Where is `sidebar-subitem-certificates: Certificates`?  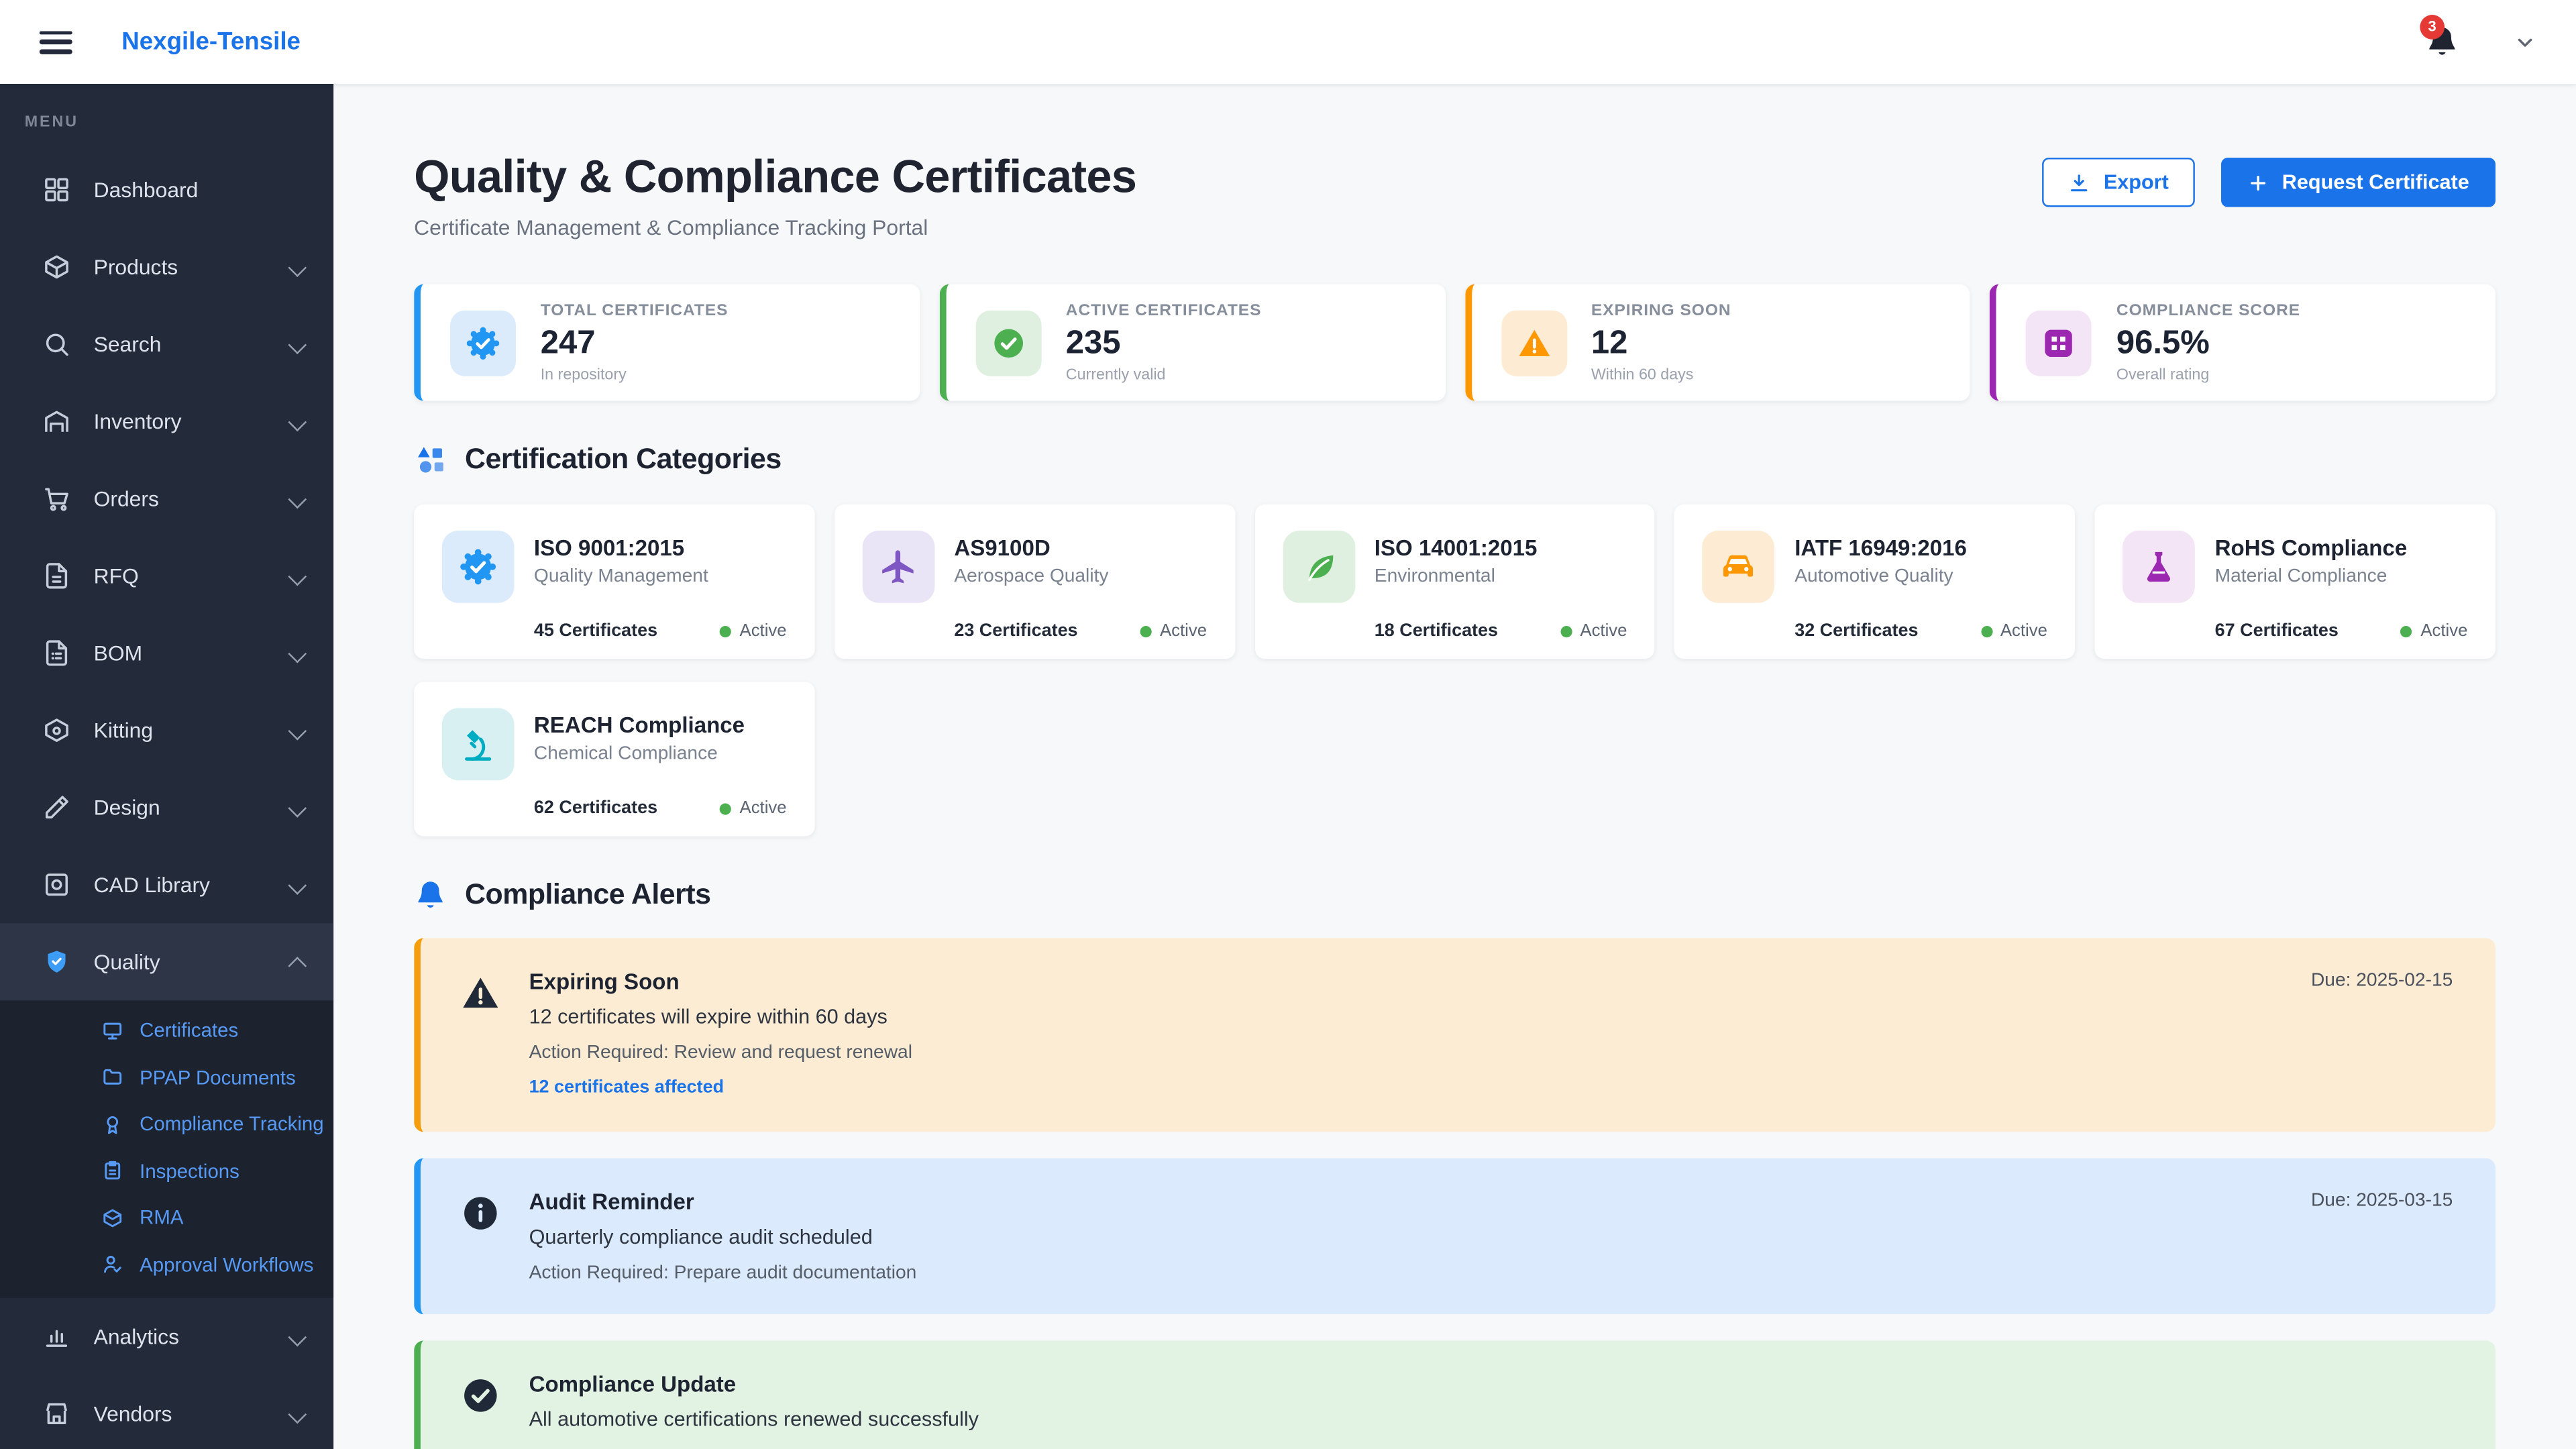 sidebar-subitem-certificates: Certificates is located at coordinates (166, 1030).